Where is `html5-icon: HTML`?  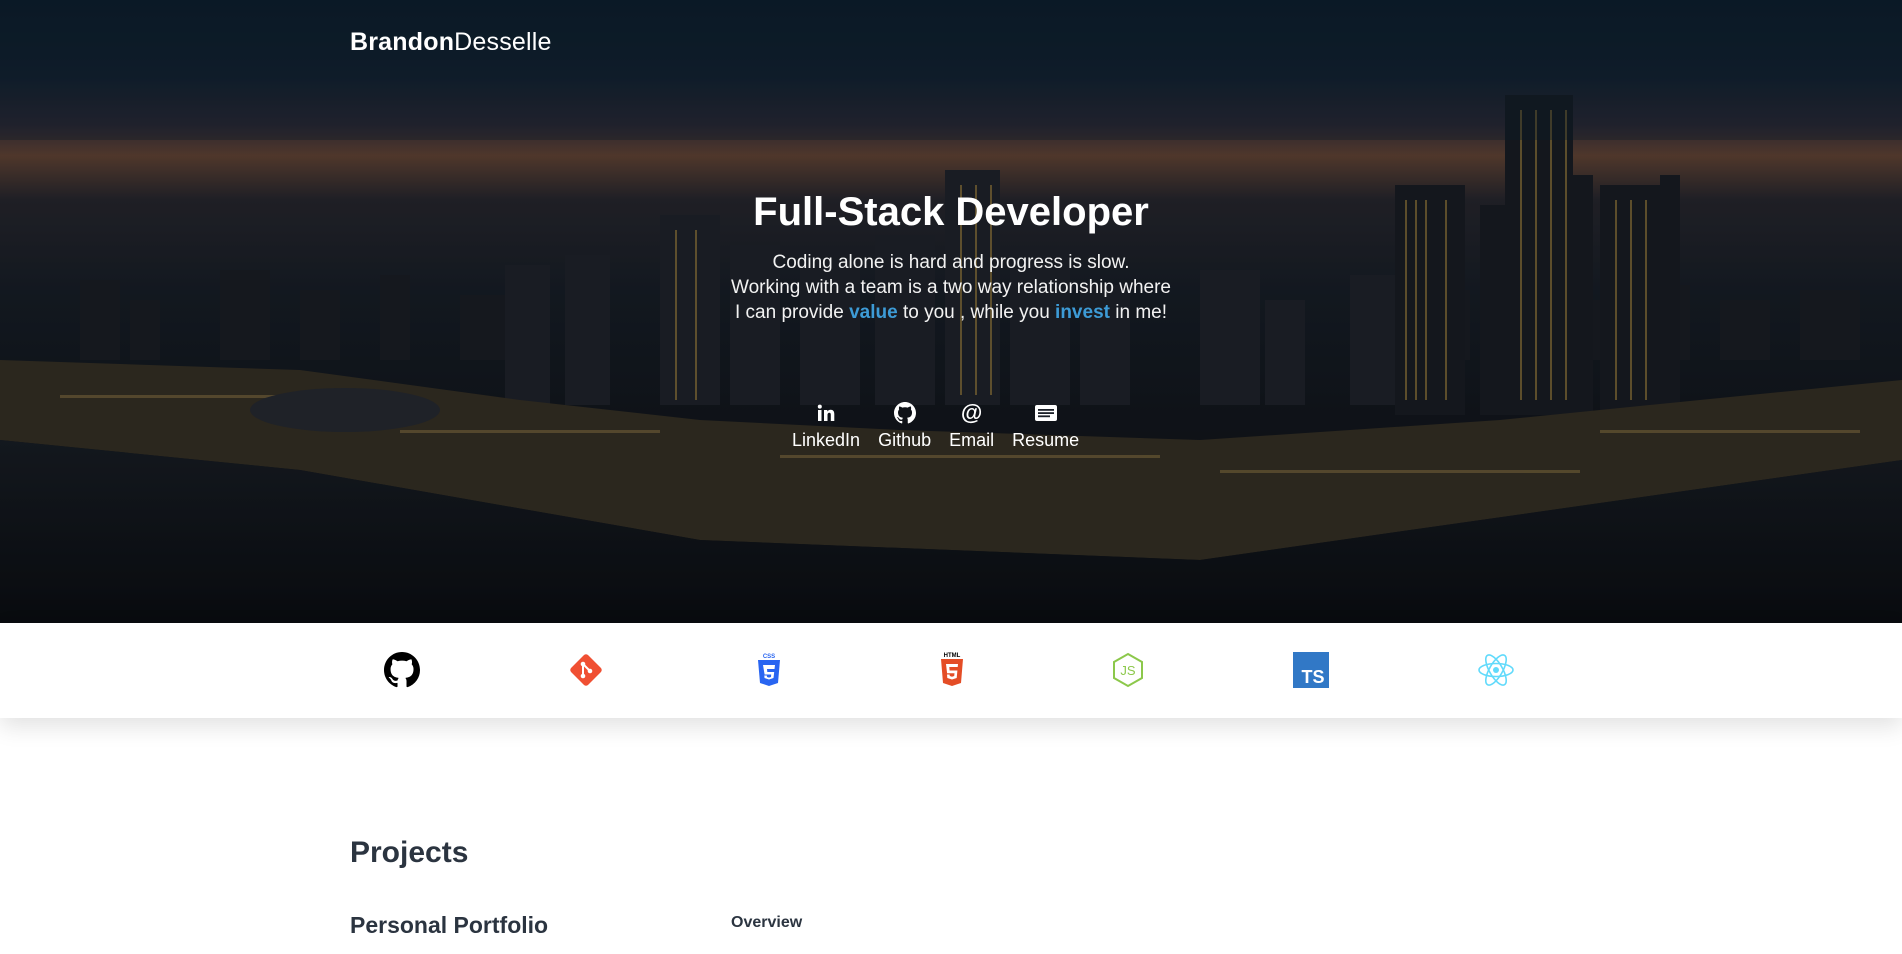
html5-icon: HTML is located at coordinates (952, 670).